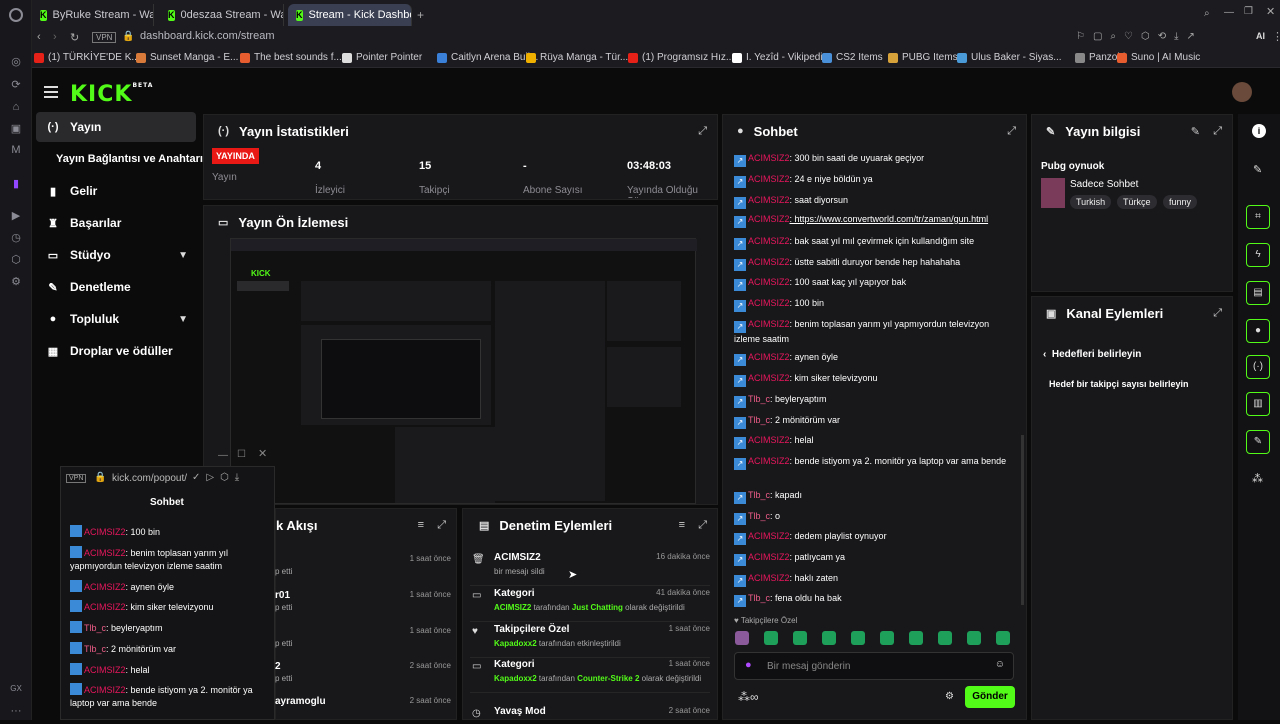 This screenshot has height=724, width=1280. I want to click on lightning-button: ϟ, so click(1258, 255).